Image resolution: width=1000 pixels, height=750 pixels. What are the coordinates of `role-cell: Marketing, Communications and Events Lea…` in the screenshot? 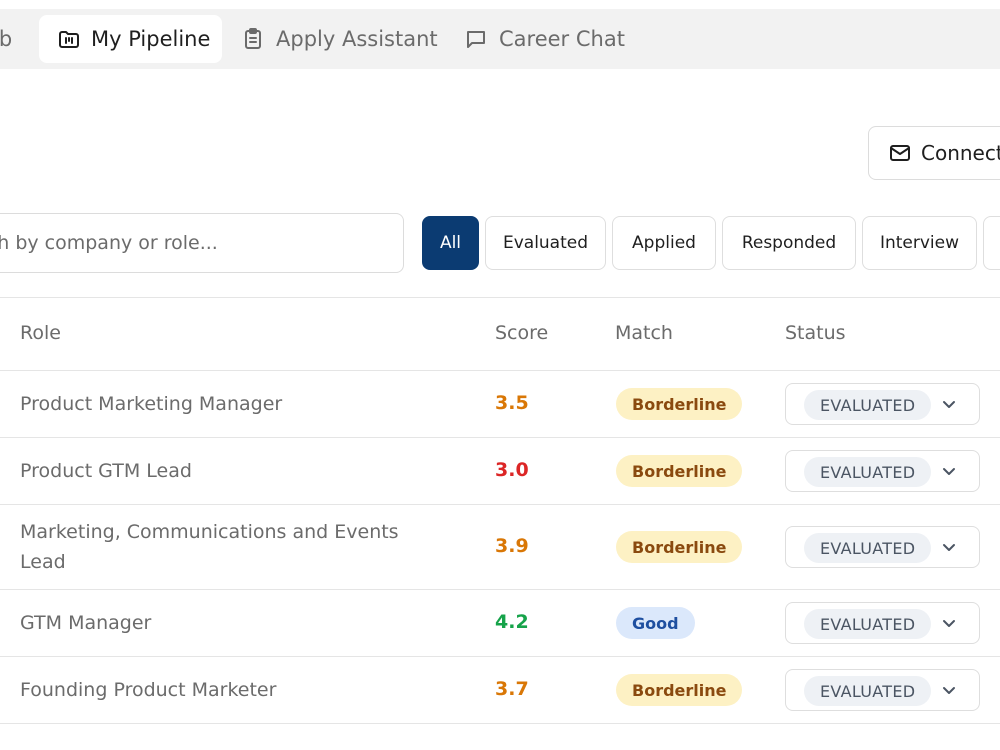 It's located at (209, 547).